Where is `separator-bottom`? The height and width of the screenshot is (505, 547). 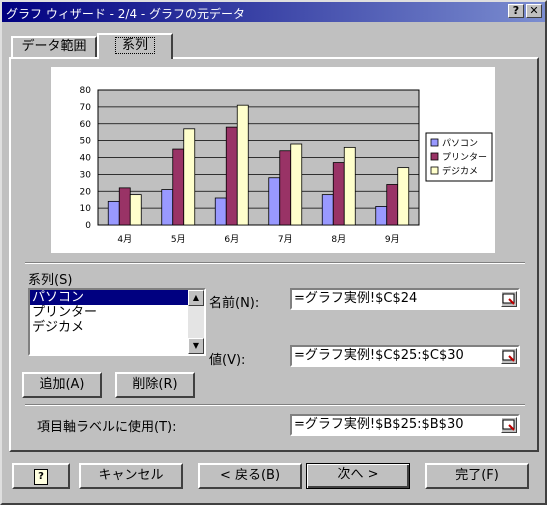 separator-bottom is located at coordinates (275, 405).